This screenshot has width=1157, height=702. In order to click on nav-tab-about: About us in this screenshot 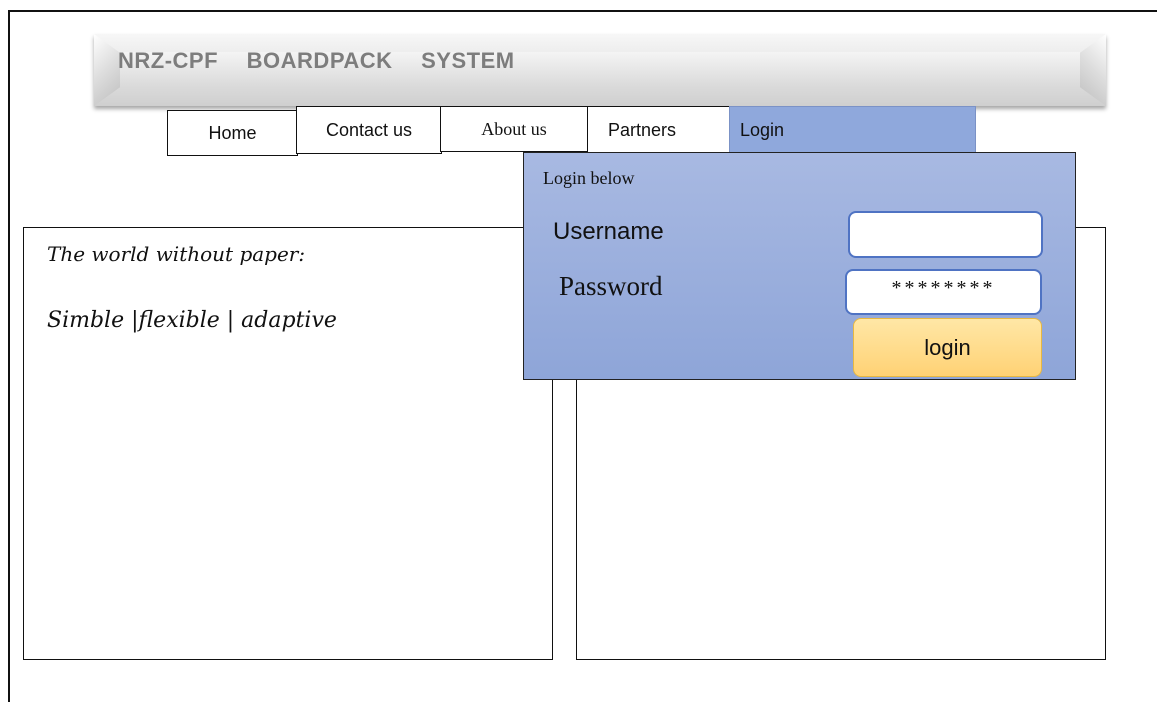, I will do `click(514, 129)`.